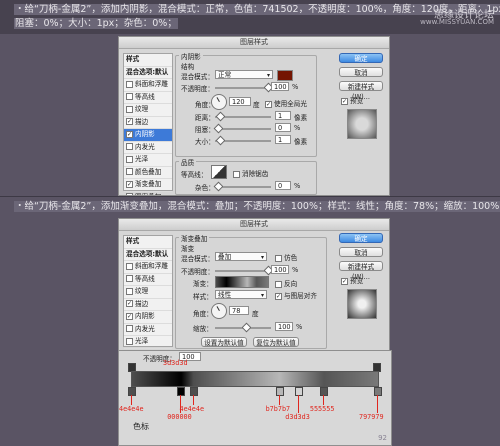 This screenshot has height=446, width=500. Describe the element at coordinates (296, 295) in the screenshot. I see `align-layer-checkbox: 与图层对齐` at that location.